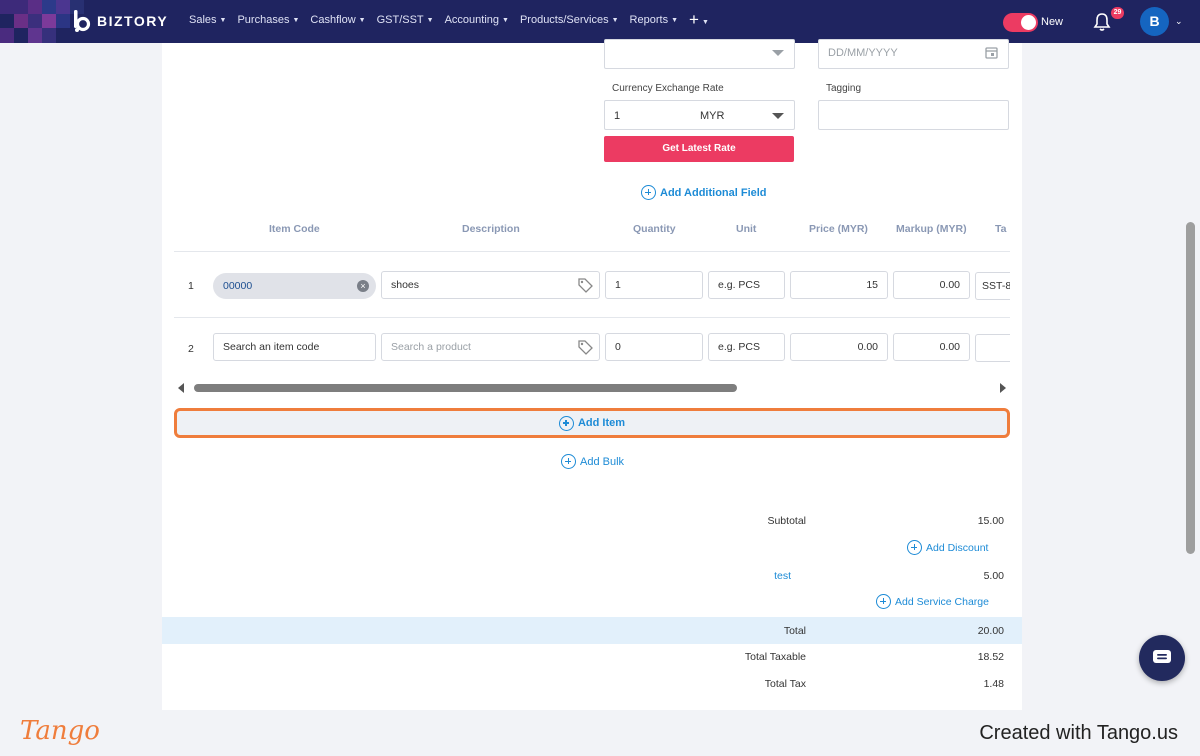 Image resolution: width=1200 pixels, height=756 pixels. What do you see at coordinates (363, 286) in the screenshot?
I see `clear-icon: ×` at bounding box center [363, 286].